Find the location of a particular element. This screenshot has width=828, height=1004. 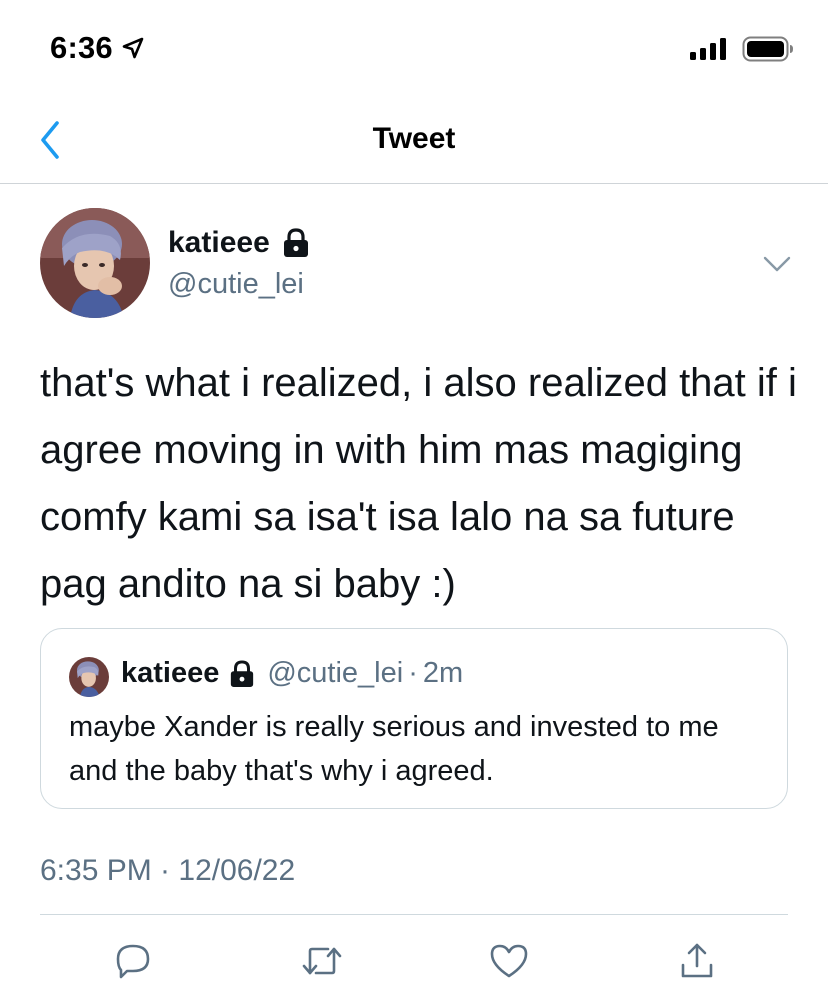

display-name: katieee is located at coordinates (219, 243).